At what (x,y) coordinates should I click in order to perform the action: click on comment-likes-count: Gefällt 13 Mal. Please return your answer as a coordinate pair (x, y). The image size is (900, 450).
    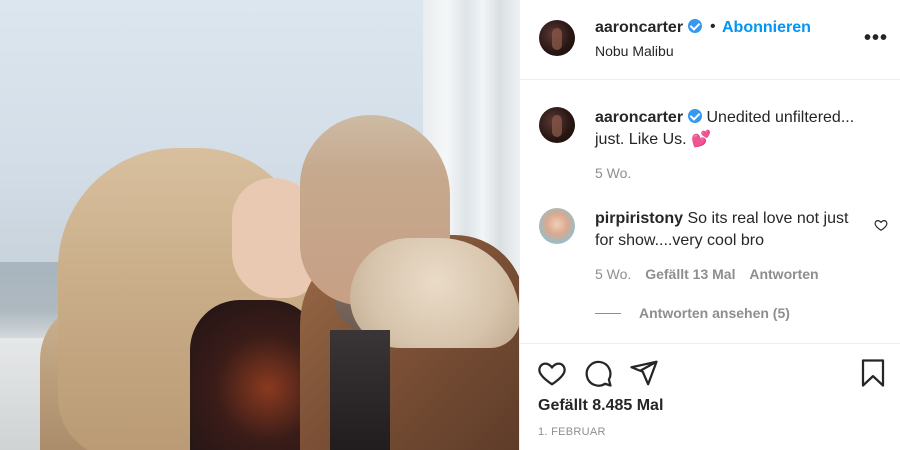
    Looking at the image, I should click on (690, 274).